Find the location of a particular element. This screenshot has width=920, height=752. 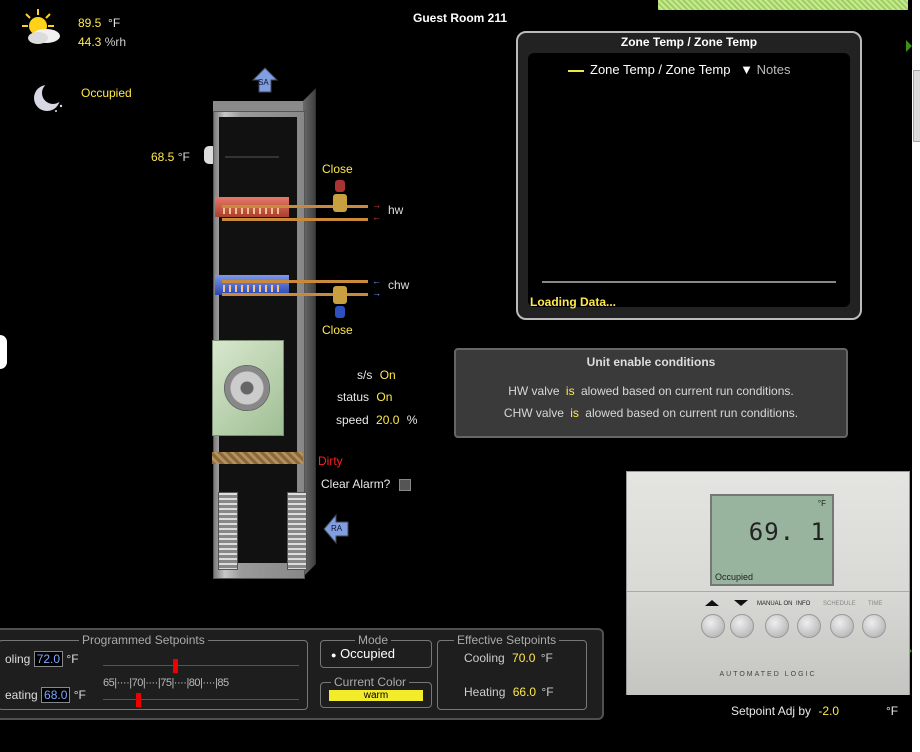

setpoint-adj-value: -2.0 is located at coordinates (829, 711).